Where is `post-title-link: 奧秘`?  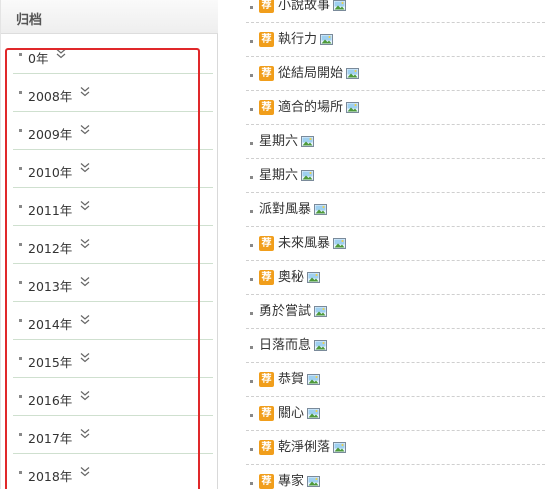 post-title-link: 奧秘 is located at coordinates (299, 278).